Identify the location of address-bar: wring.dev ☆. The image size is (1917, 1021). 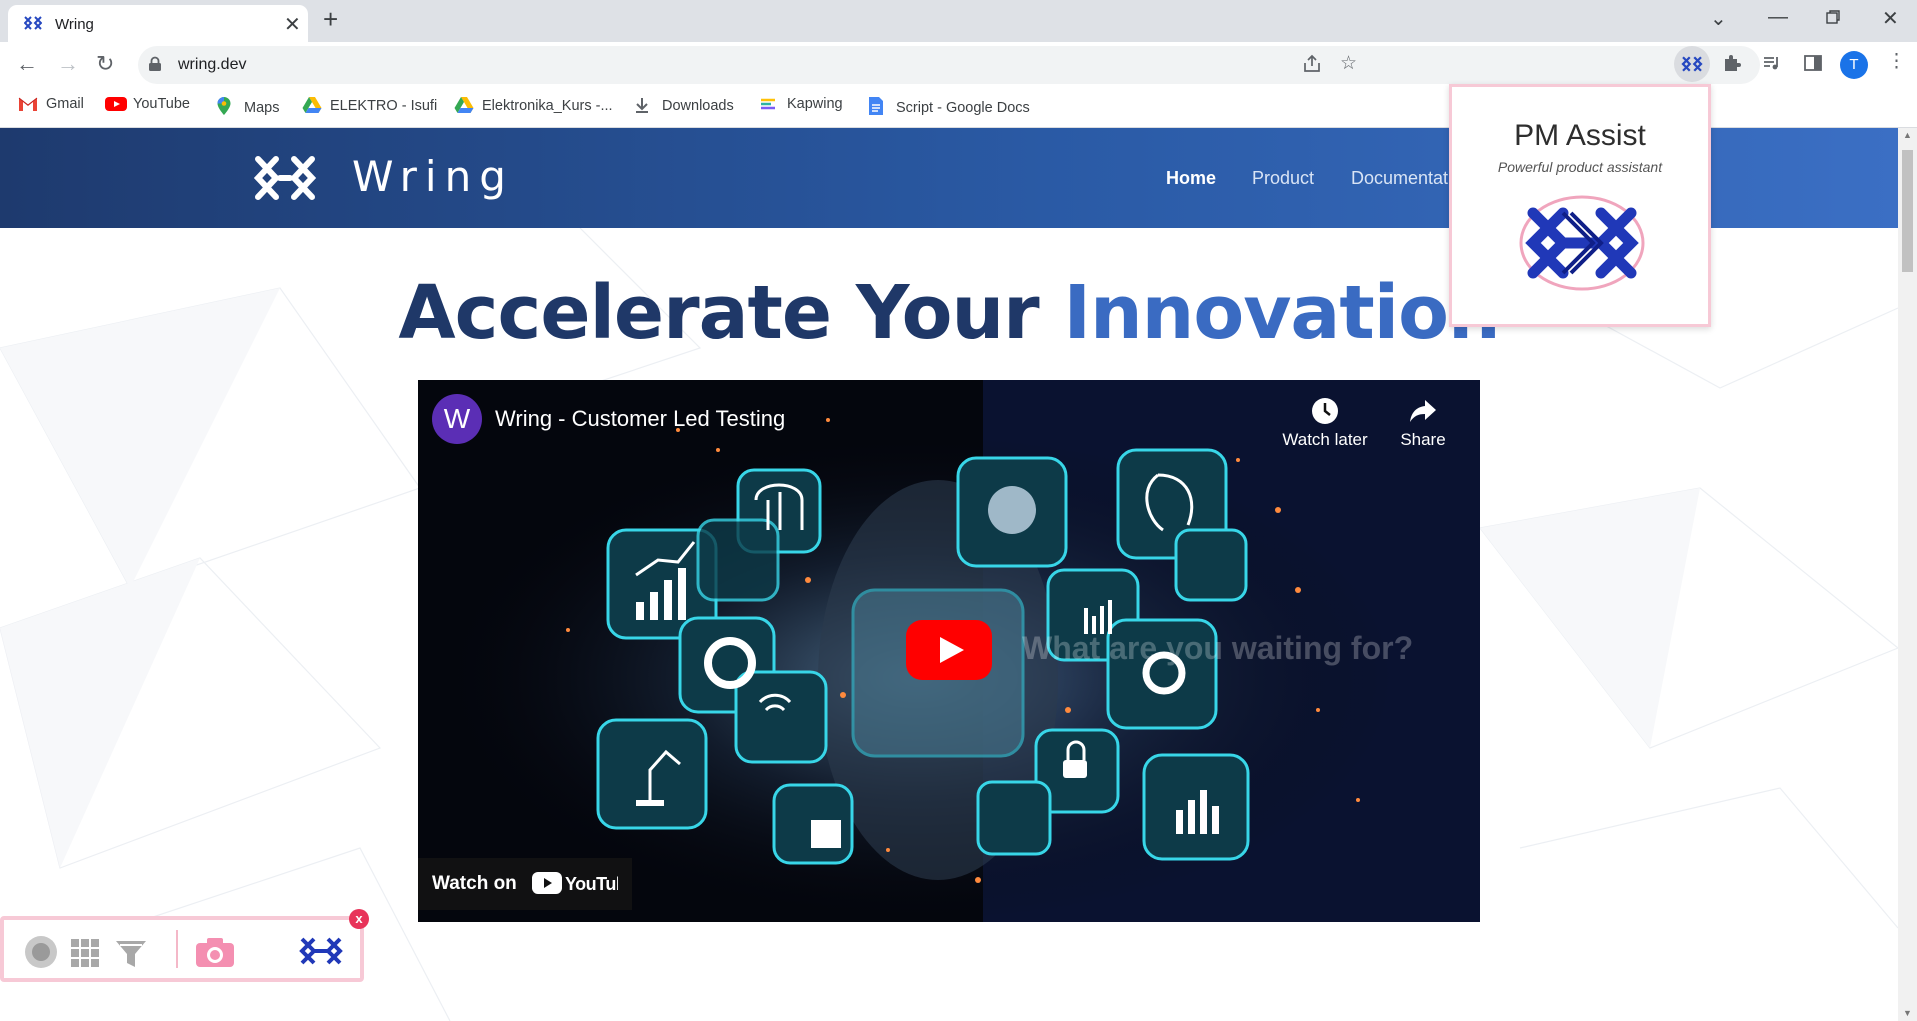
(949, 65).